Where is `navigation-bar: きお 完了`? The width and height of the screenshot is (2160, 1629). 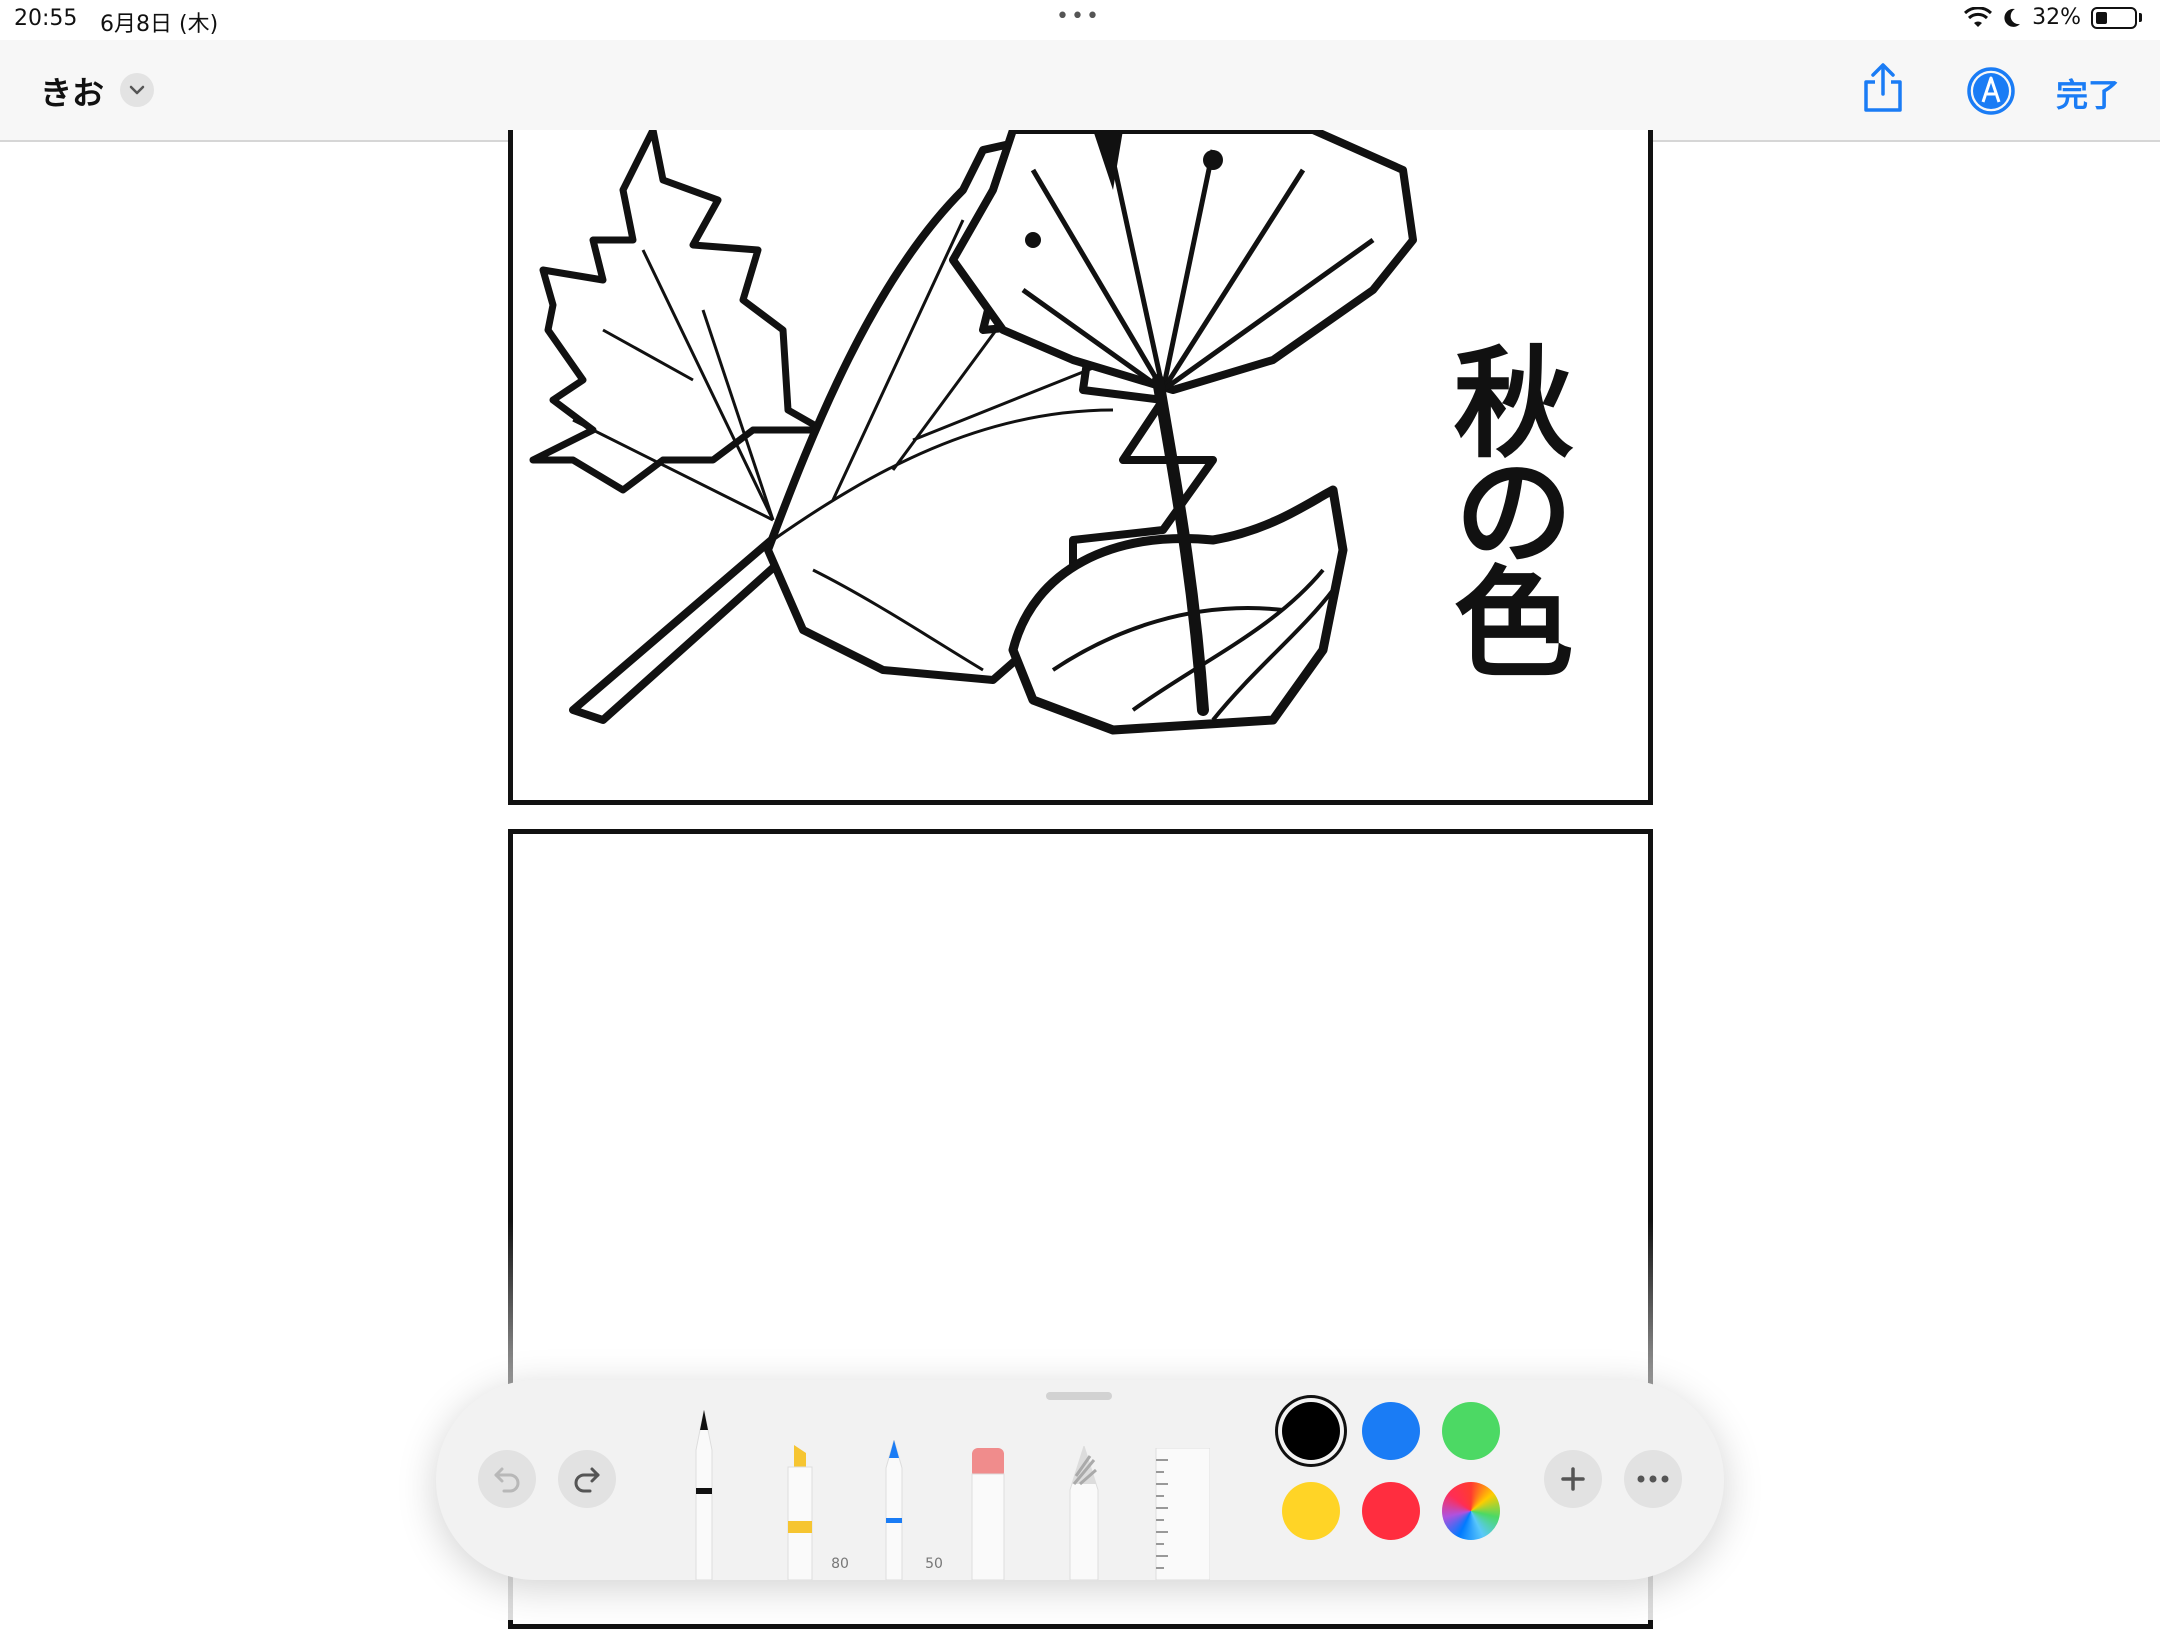 navigation-bar: きお 完了 is located at coordinates (1080, 91).